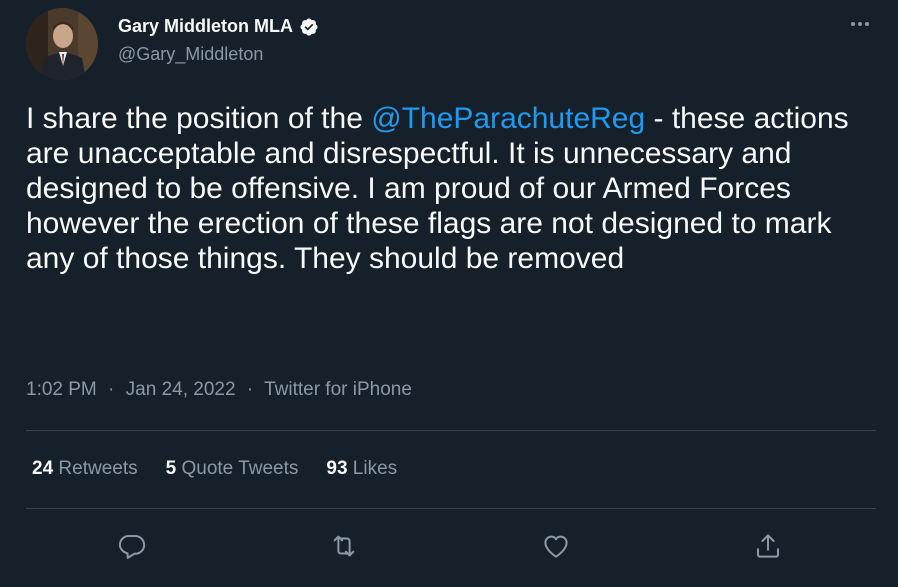 This screenshot has width=898, height=587. I want to click on tweet-stats: 24 Retweets 5 Quote Tweets 93 Likes, so click(214, 469).